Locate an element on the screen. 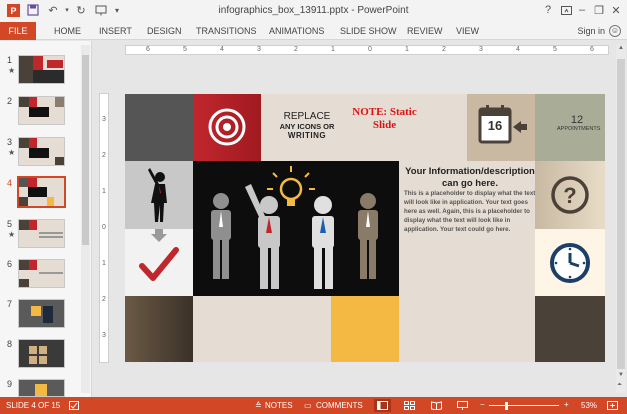  replace-text: REPLACE ANY ICONS OR WRITING is located at coordinates (307, 125).